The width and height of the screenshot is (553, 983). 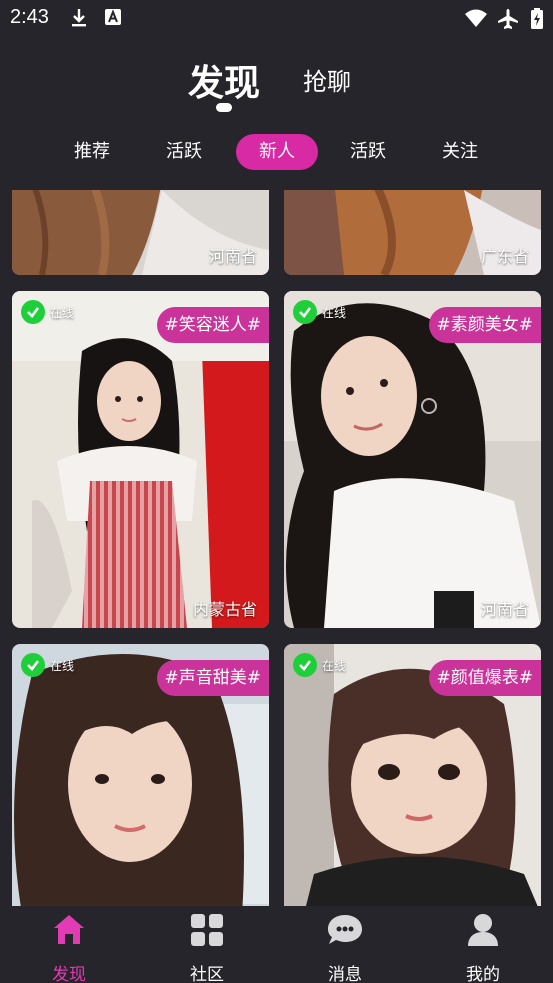 What do you see at coordinates (92, 152) in the screenshot?
I see `filter-chip-recommend: 推荐` at bounding box center [92, 152].